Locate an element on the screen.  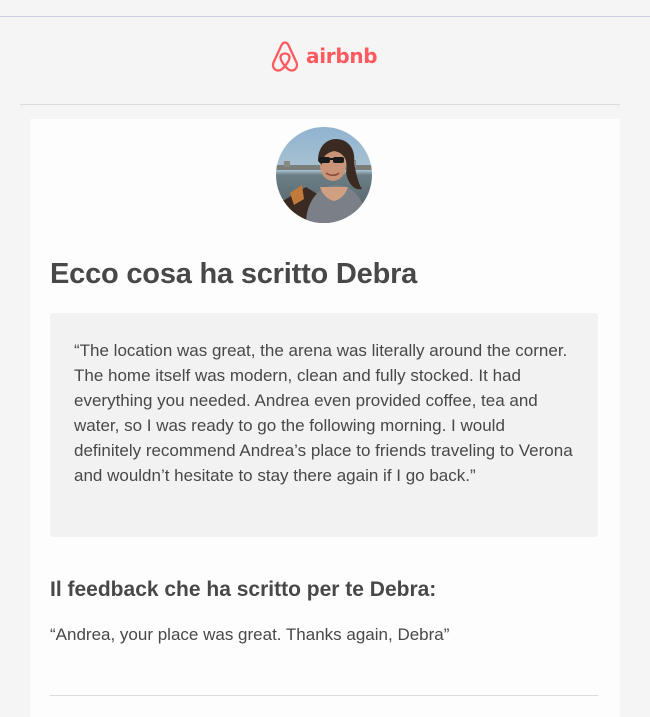
airbnb-logo: airbnb is located at coordinates (324, 56).